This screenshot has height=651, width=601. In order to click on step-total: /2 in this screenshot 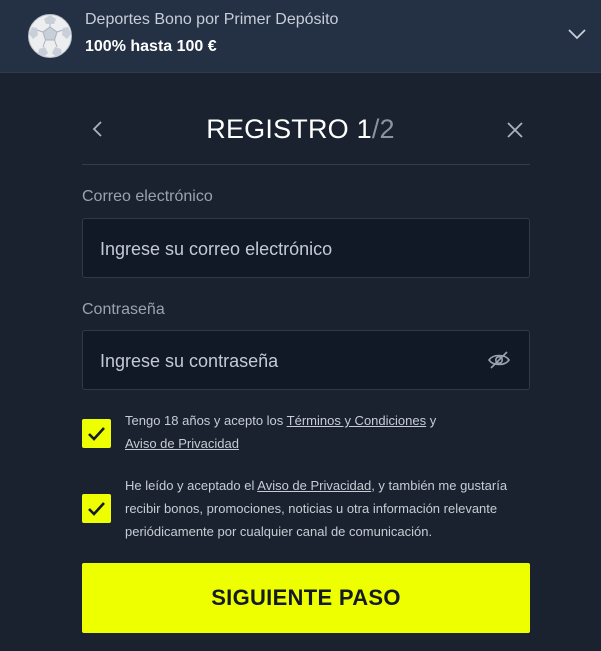, I will do `click(383, 129)`.